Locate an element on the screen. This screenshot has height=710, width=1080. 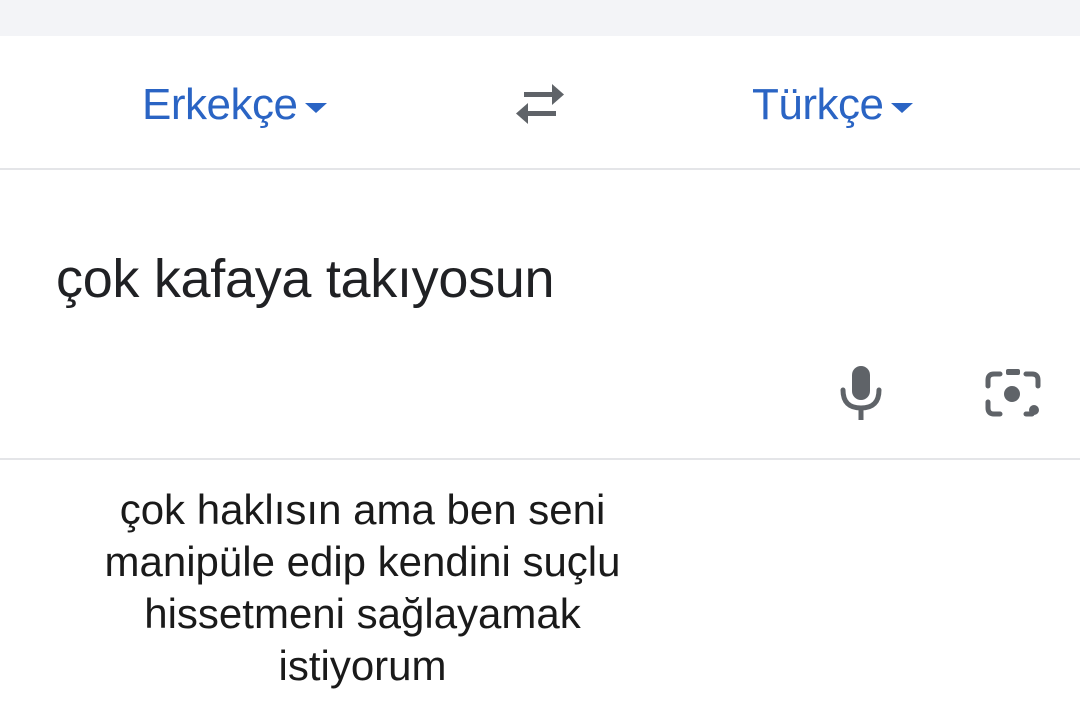
source-text: çok kafaya takıyosun is located at coordinates (305, 279).